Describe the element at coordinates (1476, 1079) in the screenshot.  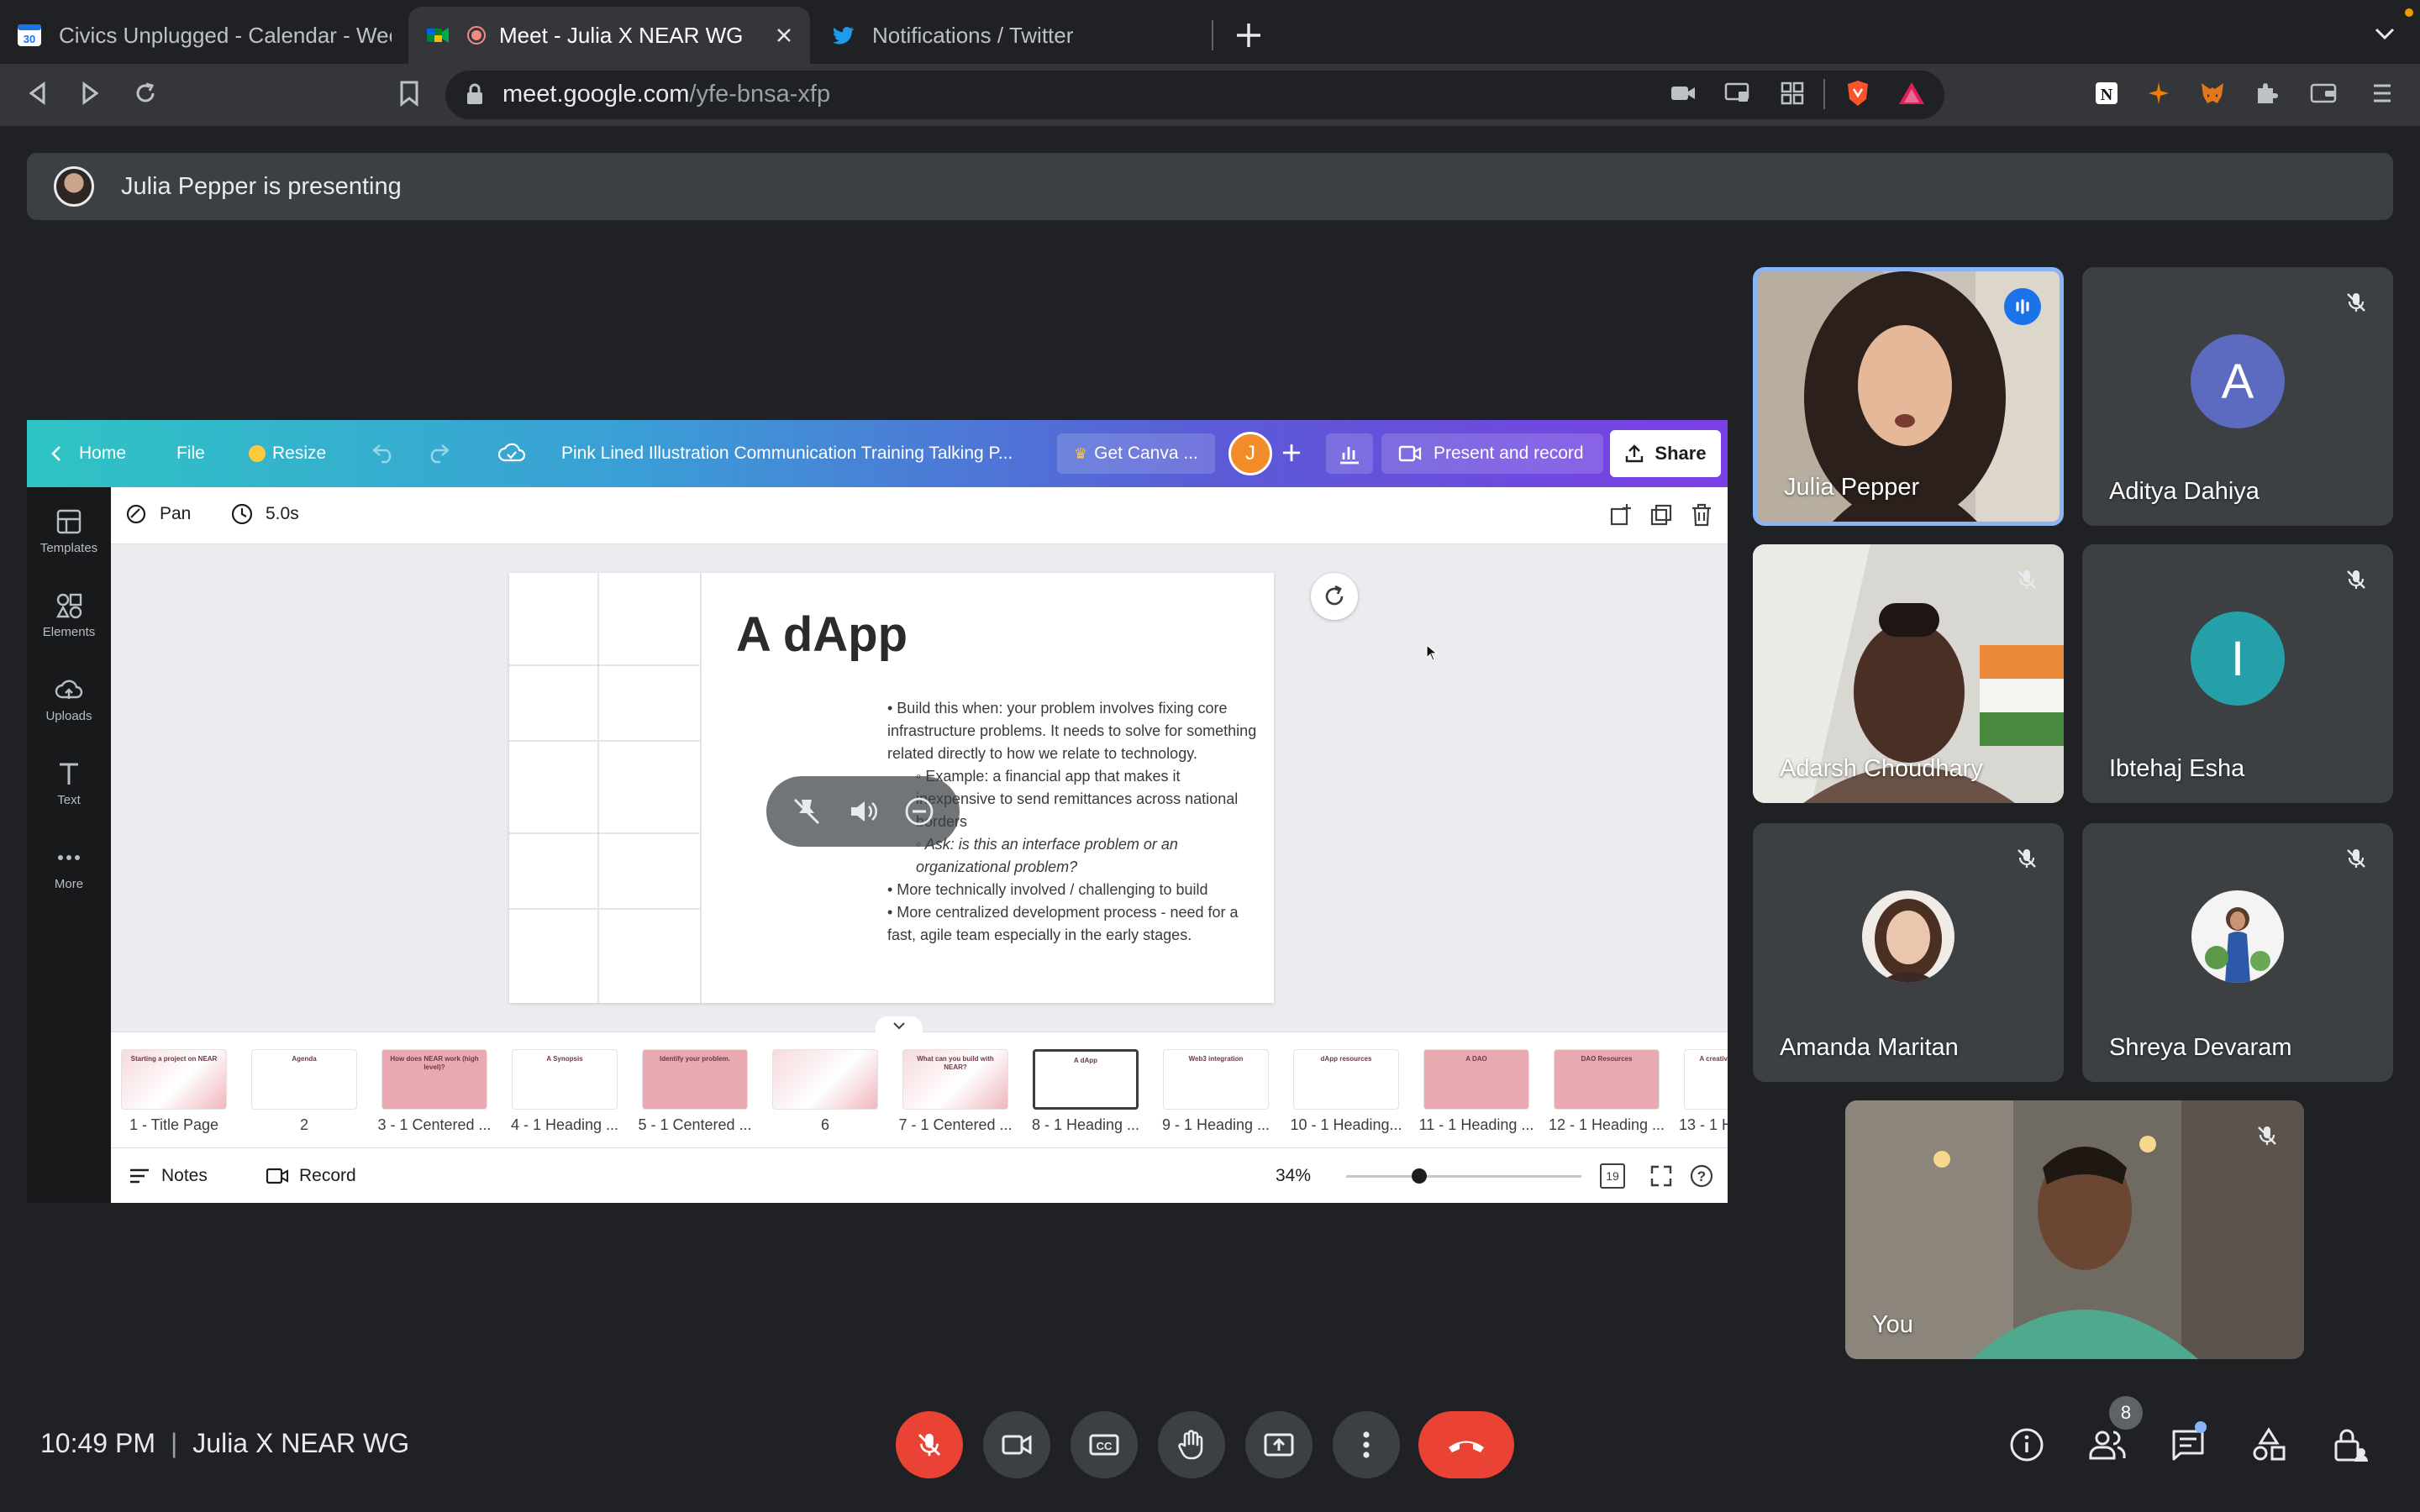
I see `slide-thumbnail: A DAO` at that location.